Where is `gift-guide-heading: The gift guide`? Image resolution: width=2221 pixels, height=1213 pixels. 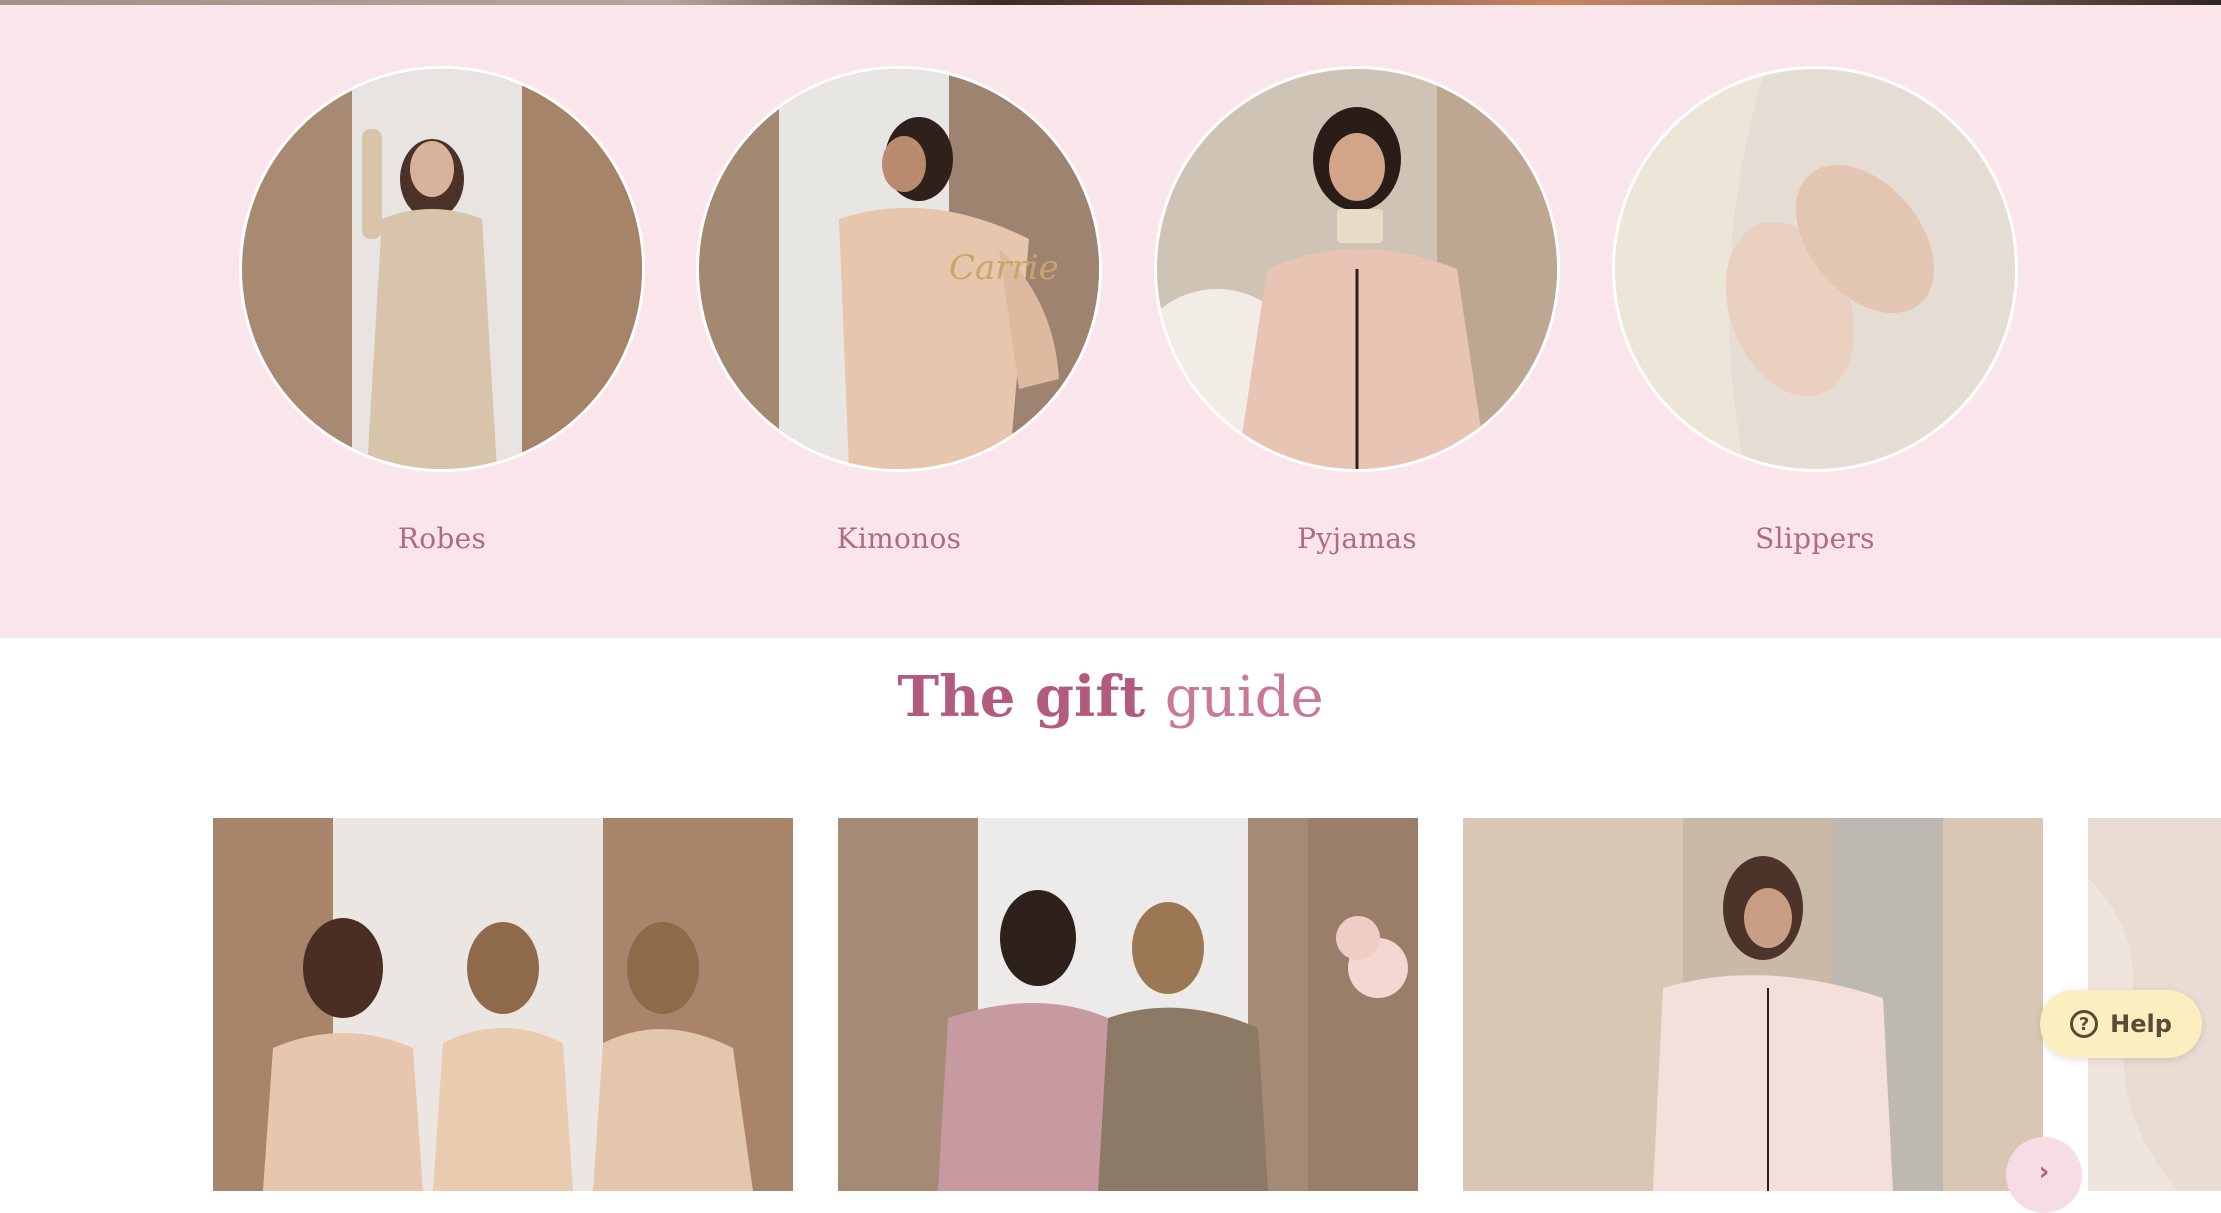
gift-guide-heading: The gift guide is located at coordinates (1110, 697).